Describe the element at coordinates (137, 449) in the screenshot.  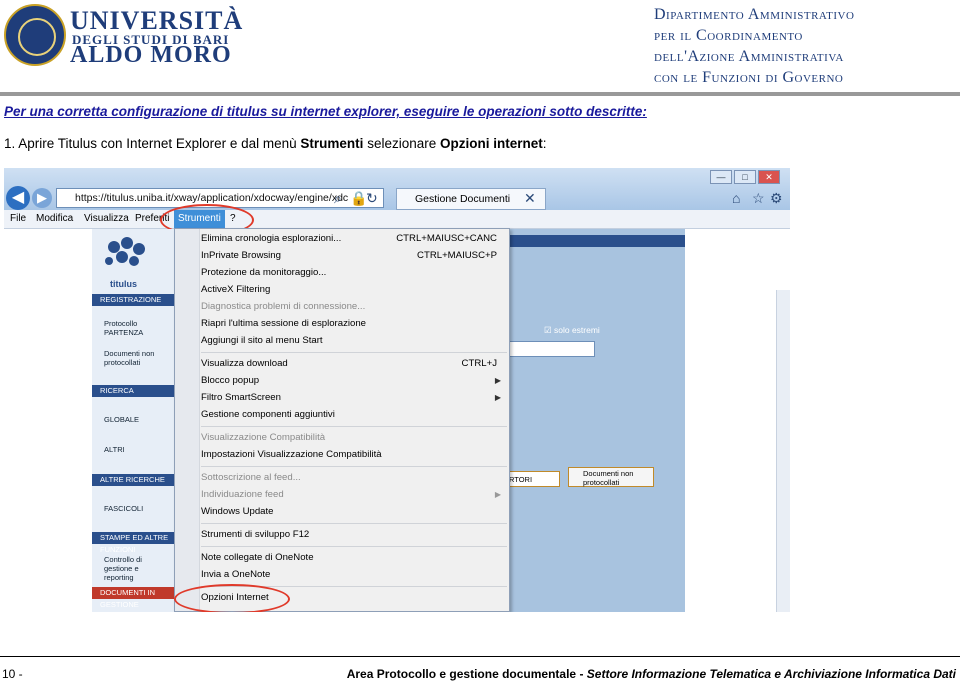
I see `ricerca-altri-link: ALTRI` at that location.